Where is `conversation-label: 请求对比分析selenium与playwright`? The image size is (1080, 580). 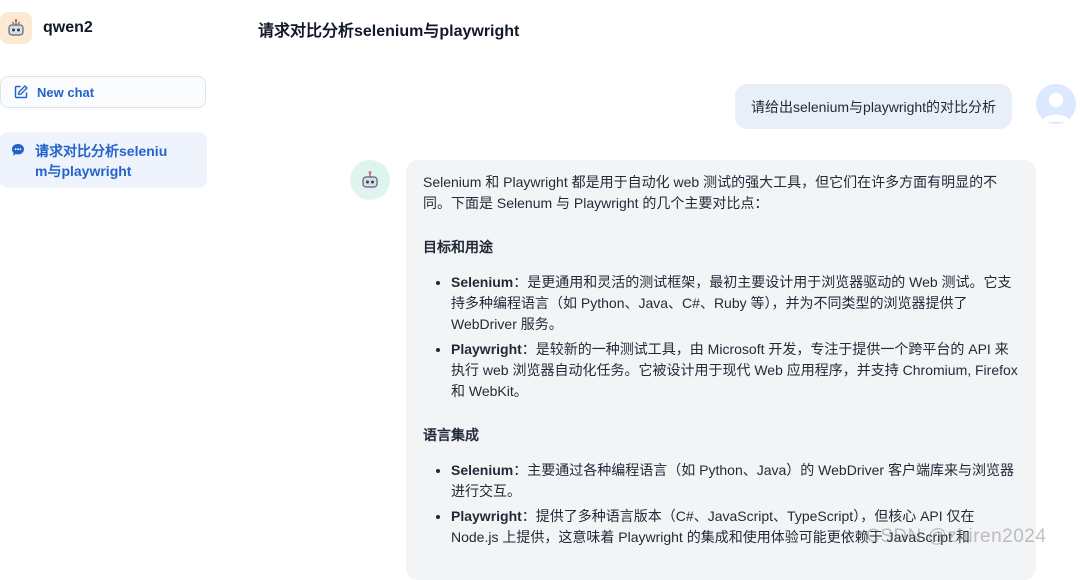
conversation-label: 请求对比分析selenium与playwright is located at coordinates (101, 161).